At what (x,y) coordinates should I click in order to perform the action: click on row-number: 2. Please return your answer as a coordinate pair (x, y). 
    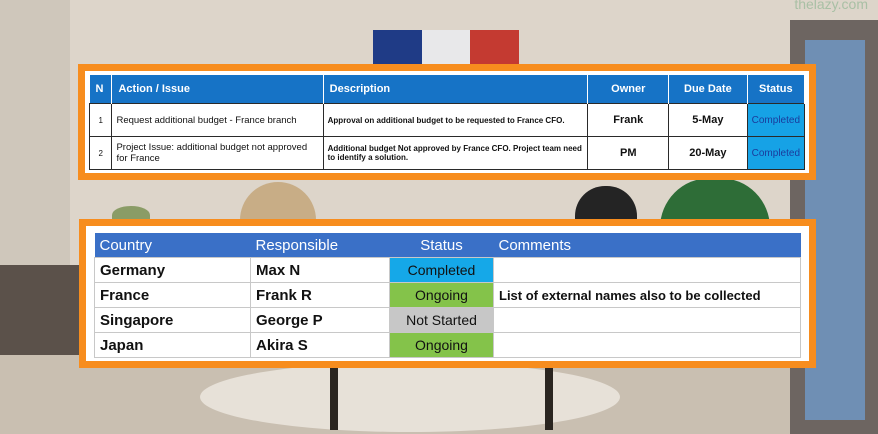
    Looking at the image, I should click on (100, 153).